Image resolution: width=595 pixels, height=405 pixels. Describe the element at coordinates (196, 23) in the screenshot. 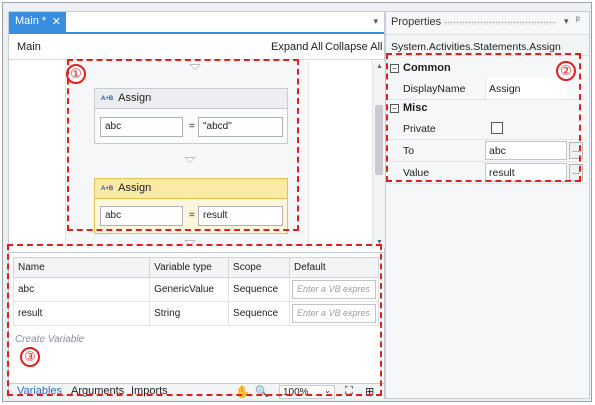

I see `document-tab-bar: Main * ✕ ▾` at that location.